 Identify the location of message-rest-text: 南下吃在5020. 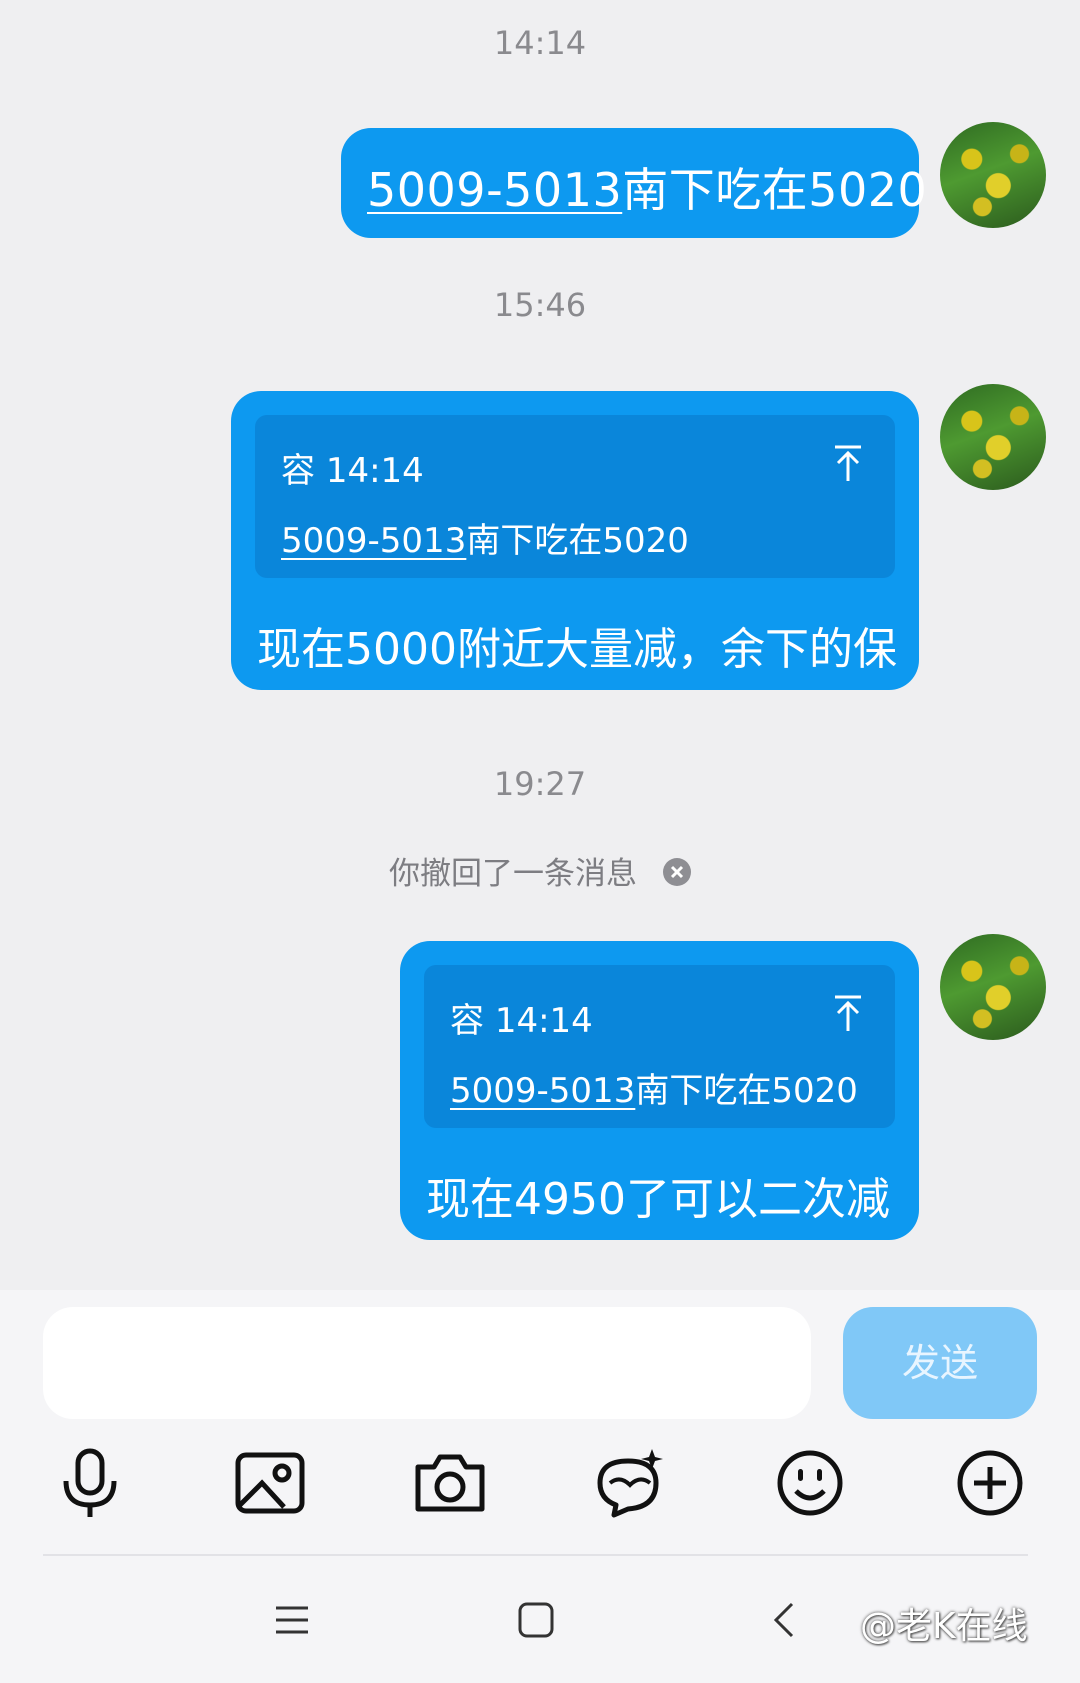
(775, 190).